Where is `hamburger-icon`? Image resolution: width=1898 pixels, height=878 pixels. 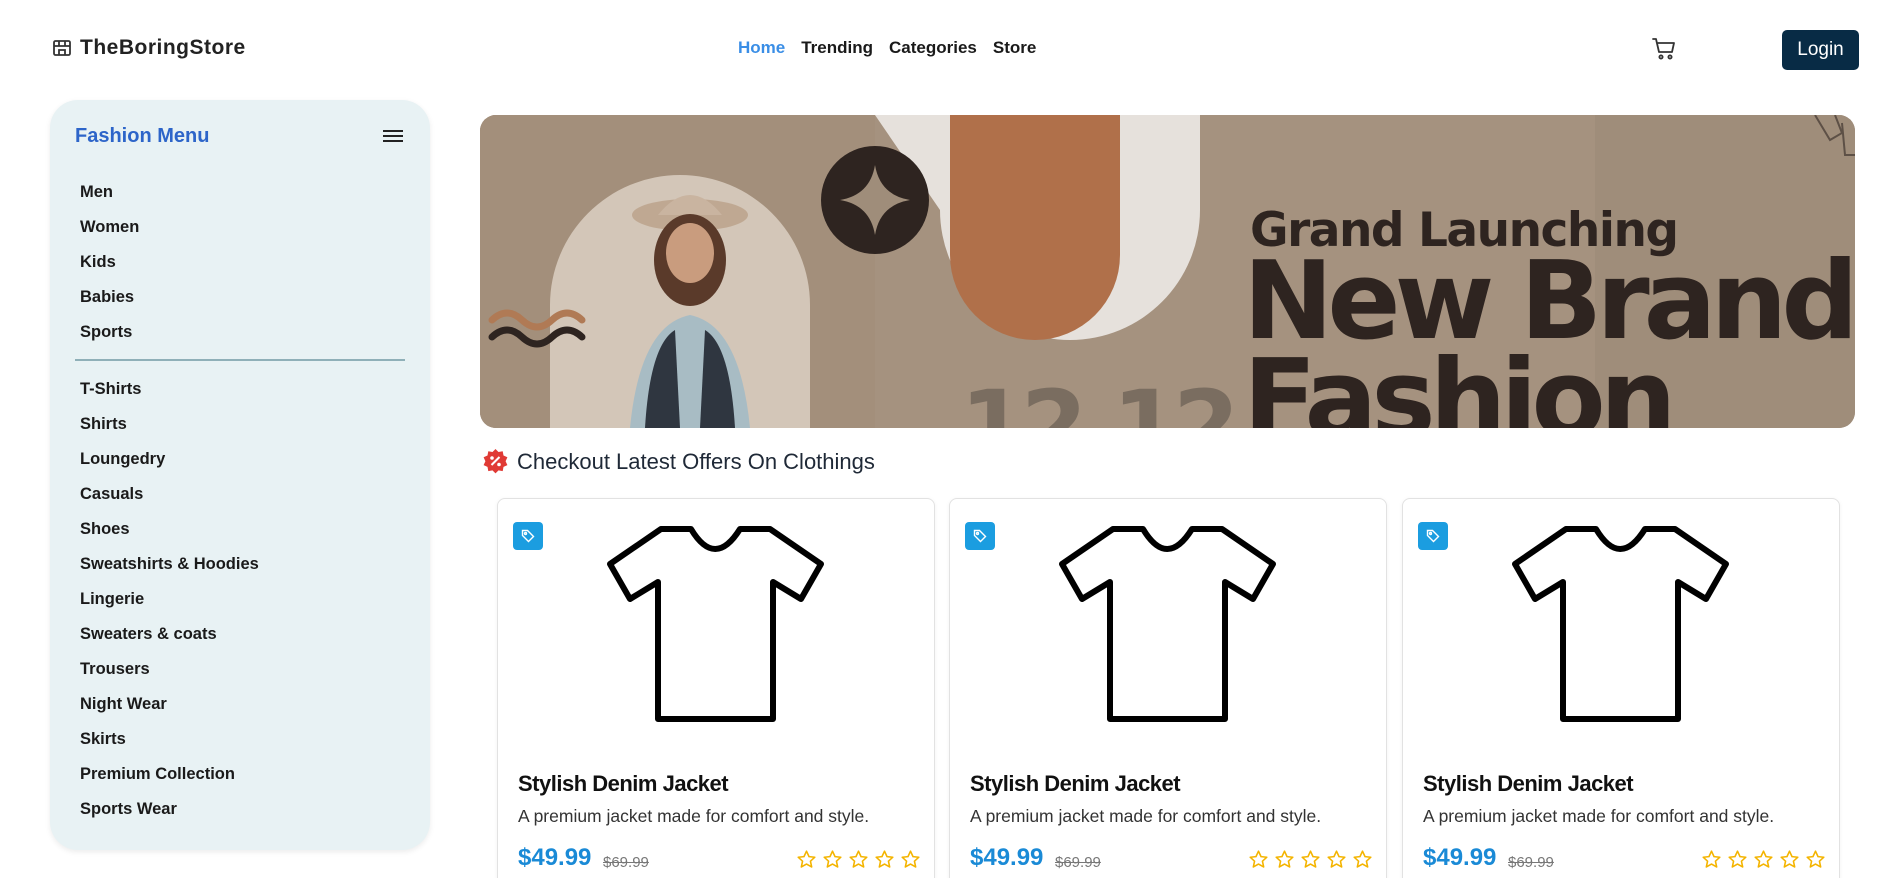
hamburger-icon is located at coordinates (393, 136).